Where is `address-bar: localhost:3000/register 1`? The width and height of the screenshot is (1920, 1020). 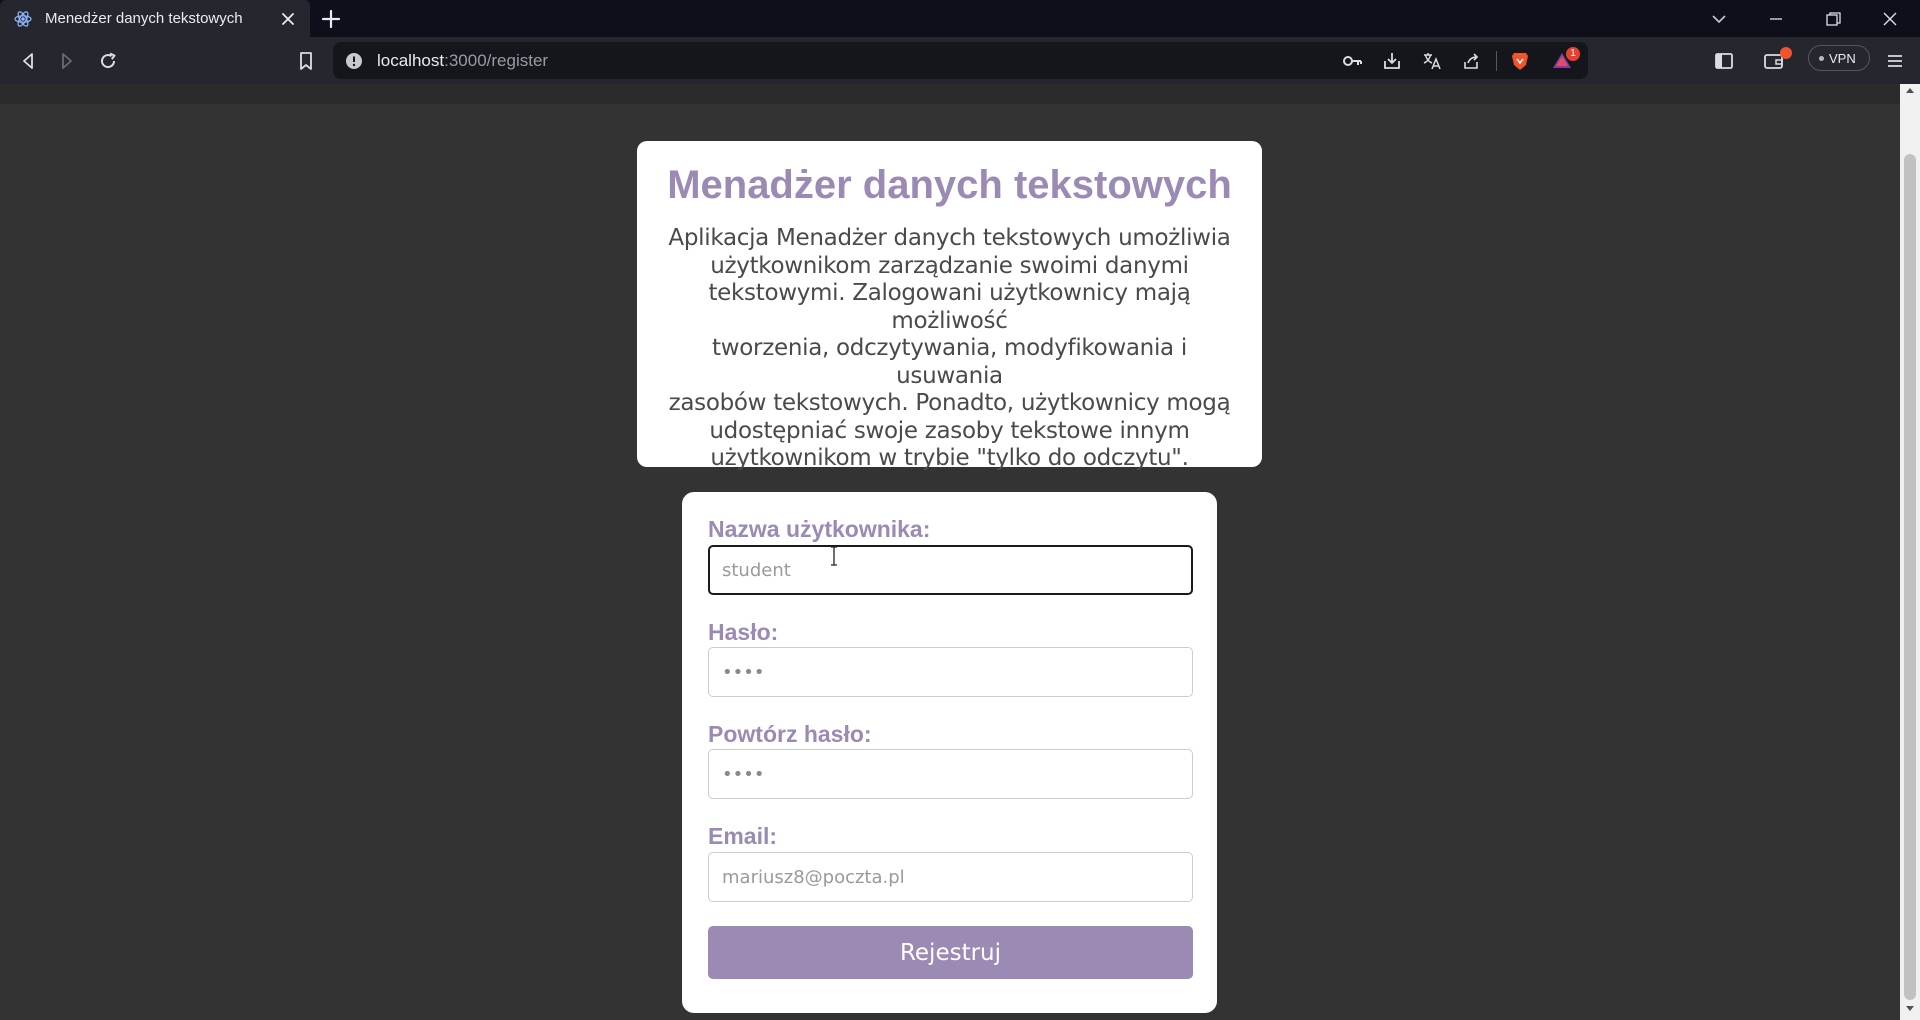 address-bar: localhost:3000/register 1 is located at coordinates (960, 60).